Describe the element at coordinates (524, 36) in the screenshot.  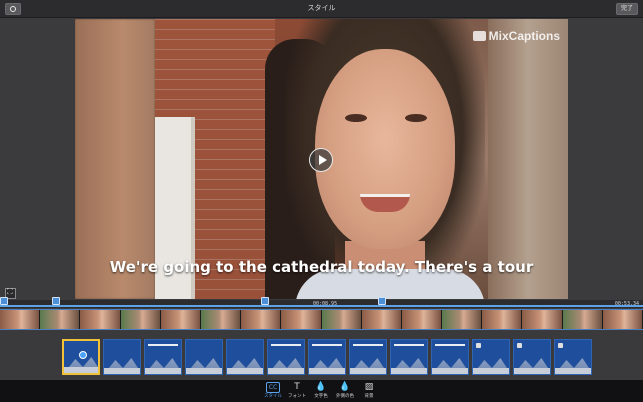
I see `watermark-text: MixCaptions` at that location.